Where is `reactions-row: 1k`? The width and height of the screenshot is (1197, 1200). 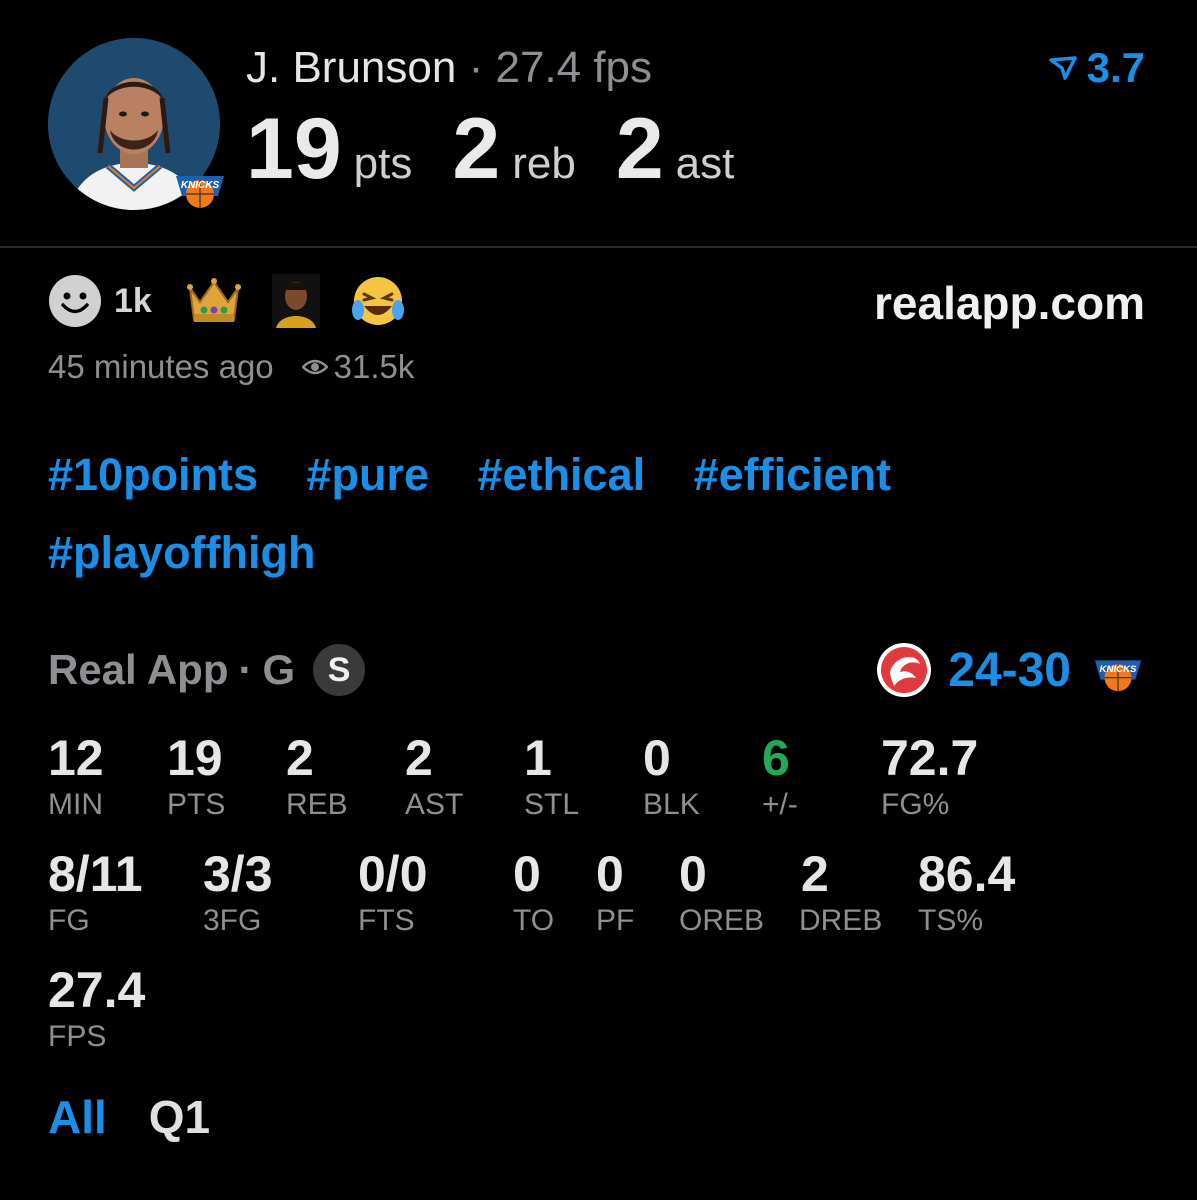 reactions-row: 1k is located at coordinates (240, 301).